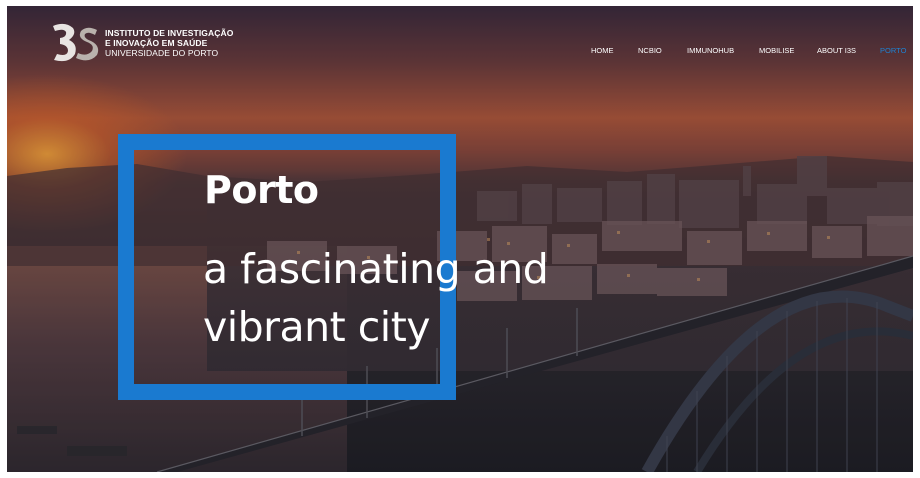 The image size is (920, 478). I want to click on nav-item-home: HOME, so click(602, 50).